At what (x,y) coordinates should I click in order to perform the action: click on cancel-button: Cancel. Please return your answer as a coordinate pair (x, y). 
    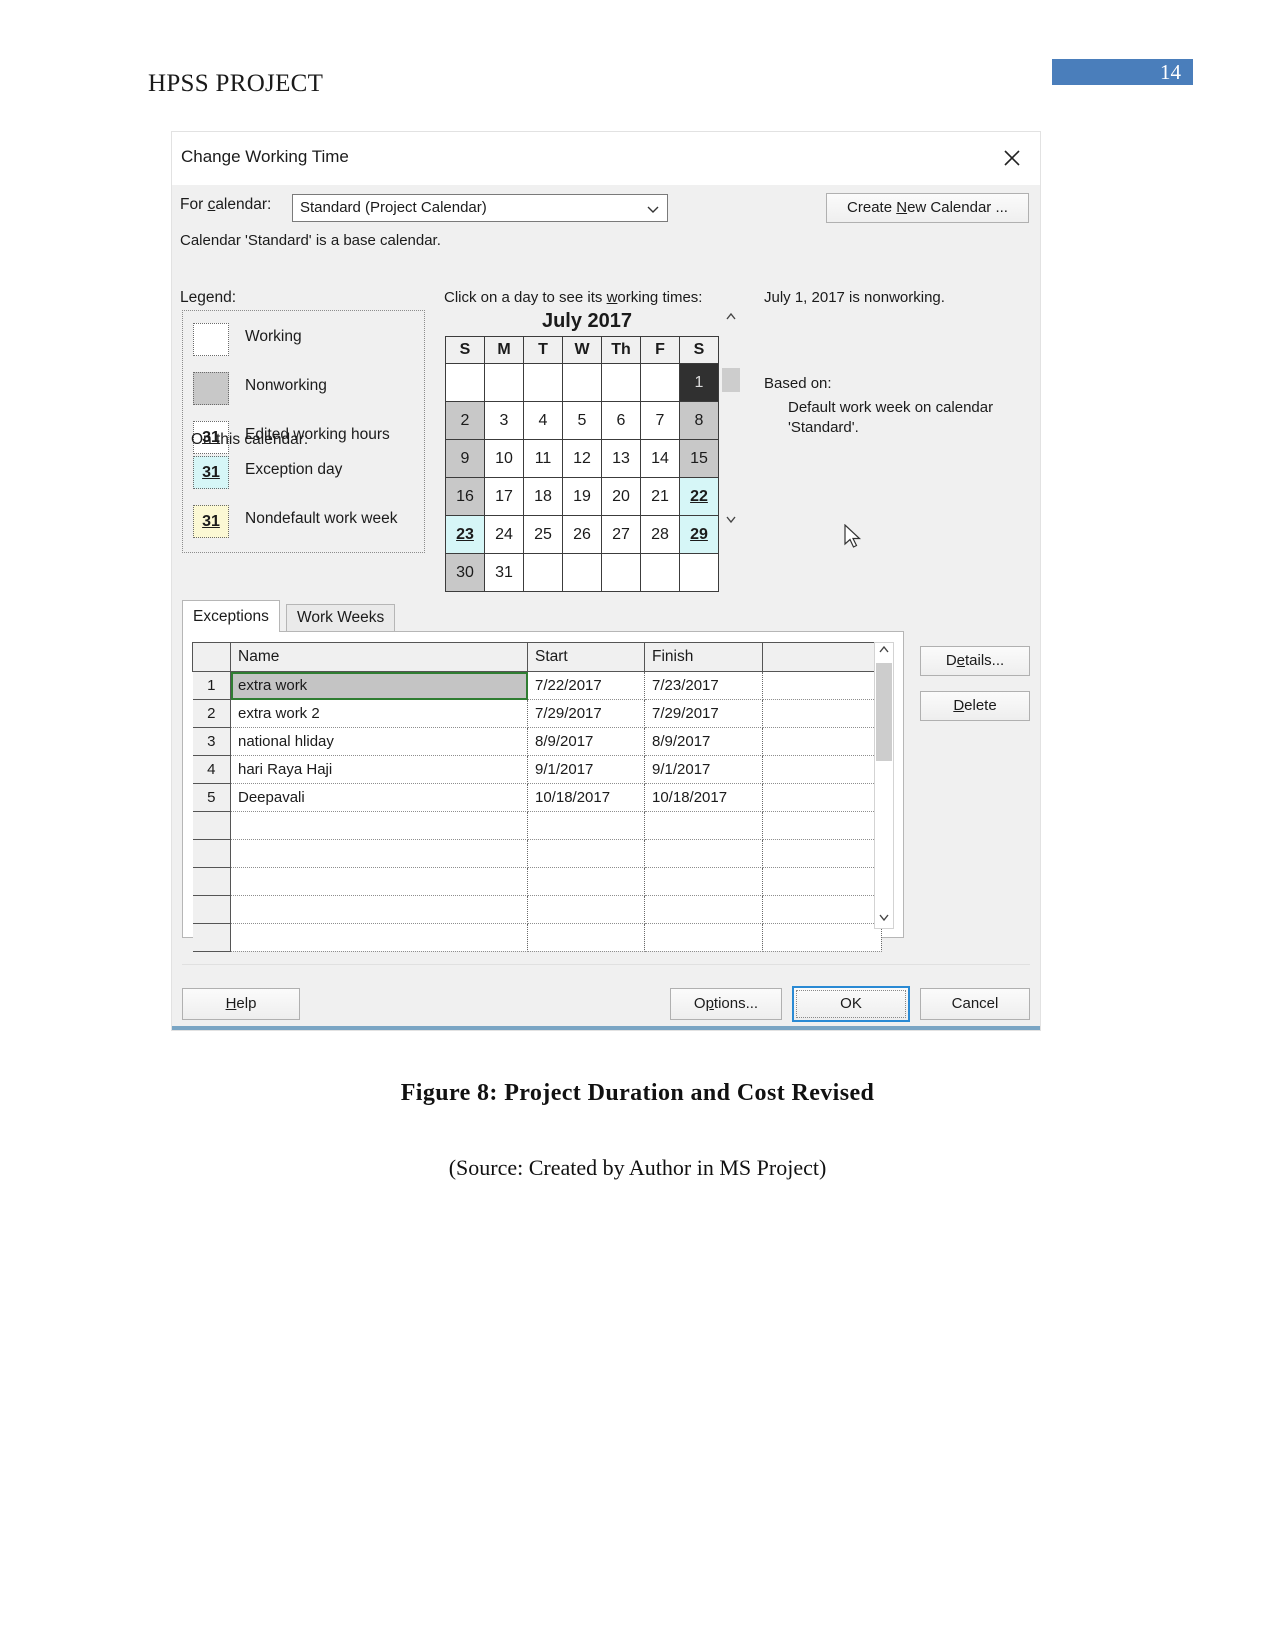
    Looking at the image, I should click on (975, 1004).